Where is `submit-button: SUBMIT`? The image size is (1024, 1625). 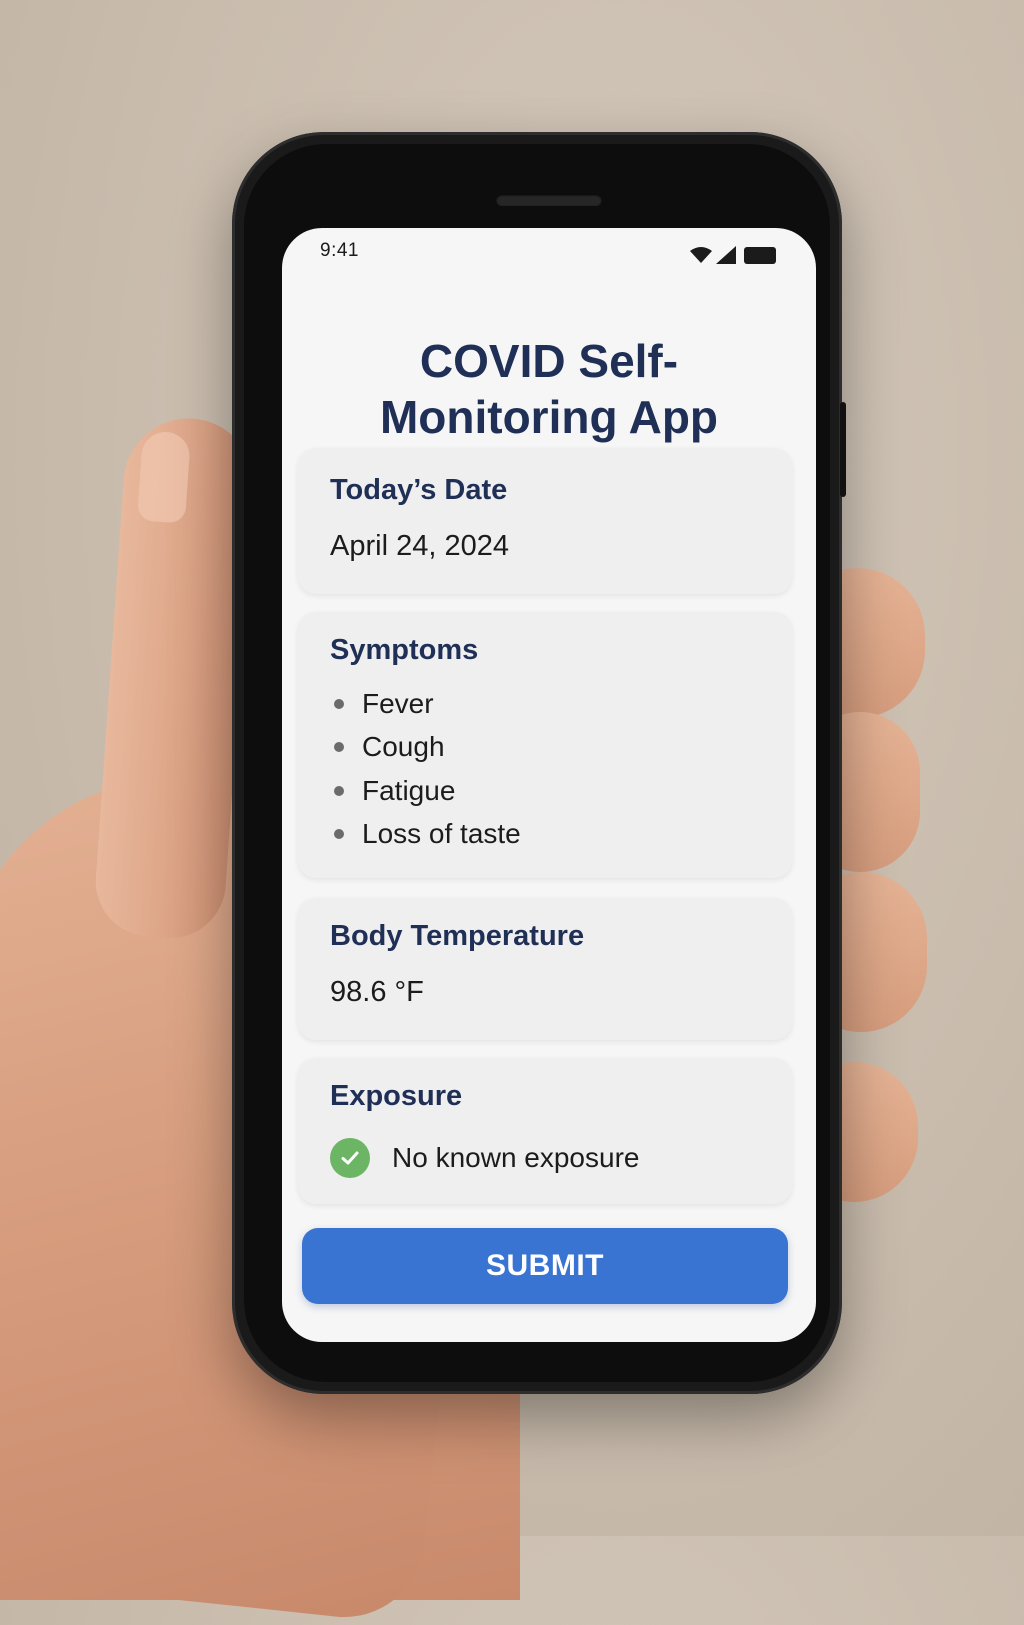
submit-button: SUBMIT is located at coordinates (545, 1266).